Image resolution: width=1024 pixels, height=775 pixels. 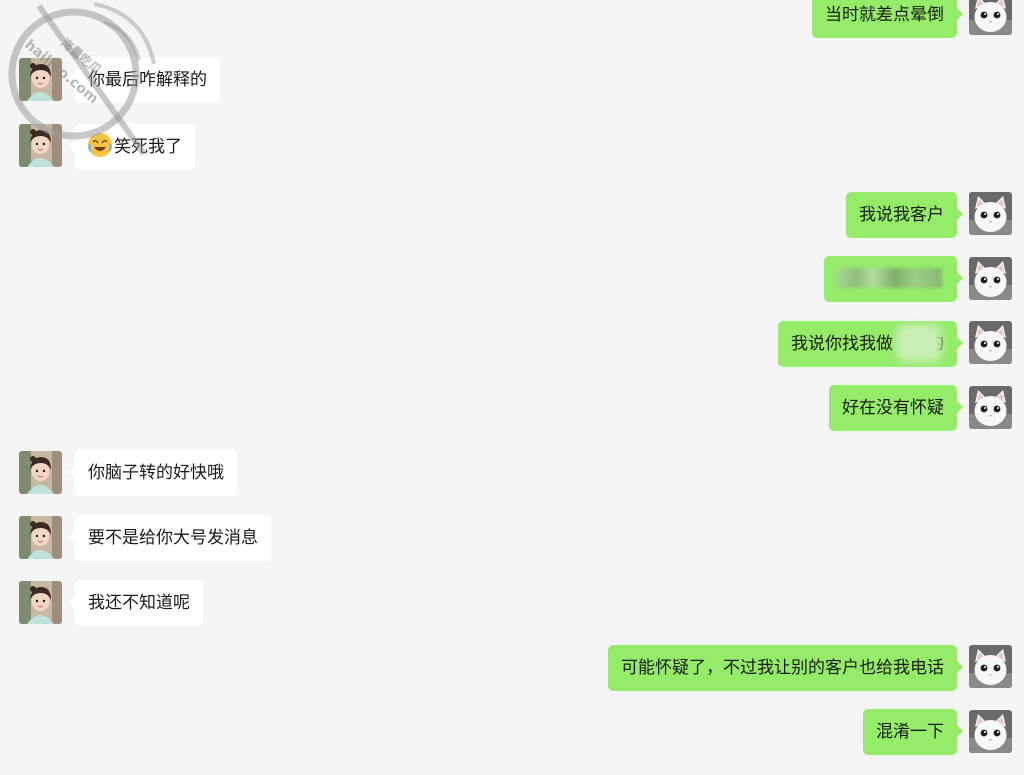 I want to click on message-row: 好在没有怀疑, so click(x=512, y=408).